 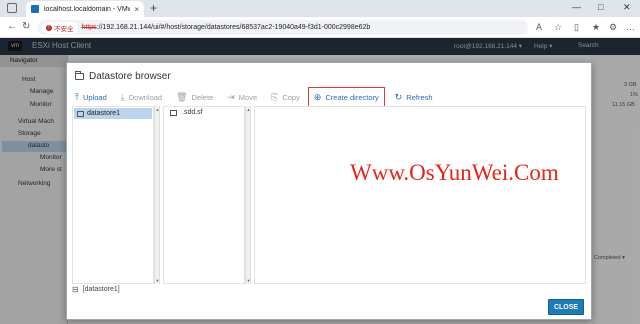 What do you see at coordinates (539, 27) in the screenshot?
I see `reader-icon: A` at bounding box center [539, 27].